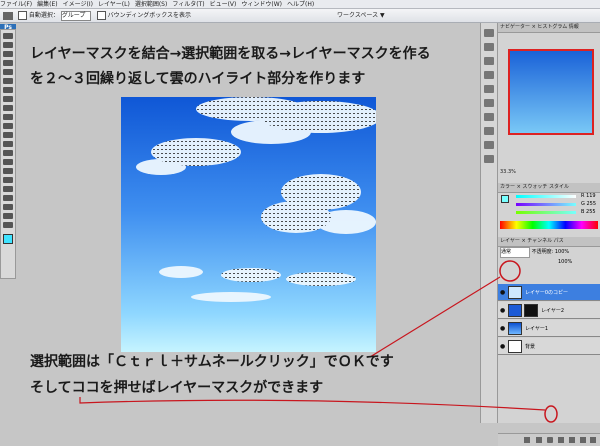  Describe the element at coordinates (572, 440) in the screenshot. I see `new-group-icon` at that location.